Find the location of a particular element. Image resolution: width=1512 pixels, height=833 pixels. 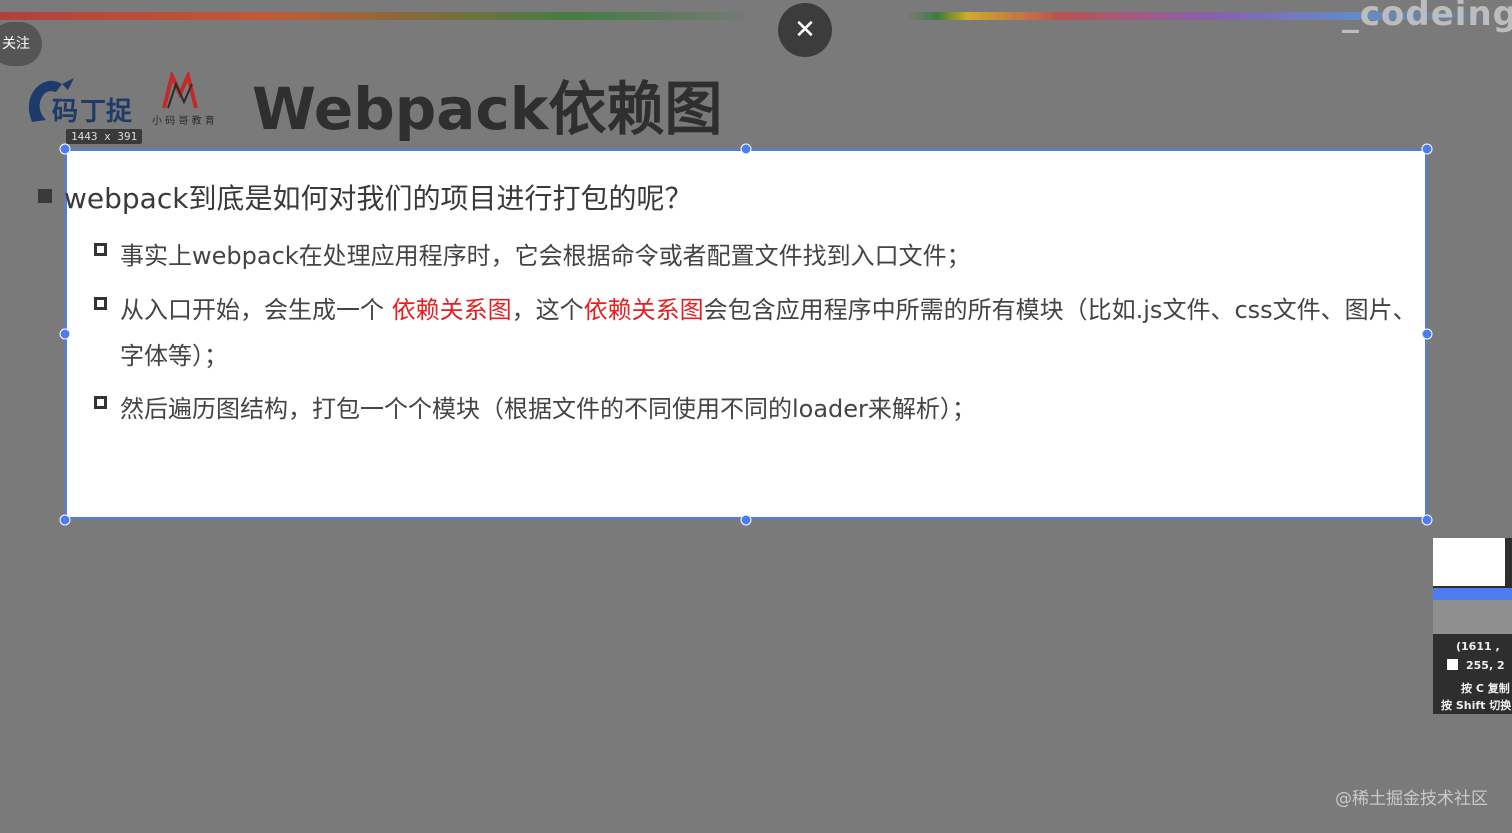

list-item-continuation: 字体等）； is located at coordinates (174, 356).